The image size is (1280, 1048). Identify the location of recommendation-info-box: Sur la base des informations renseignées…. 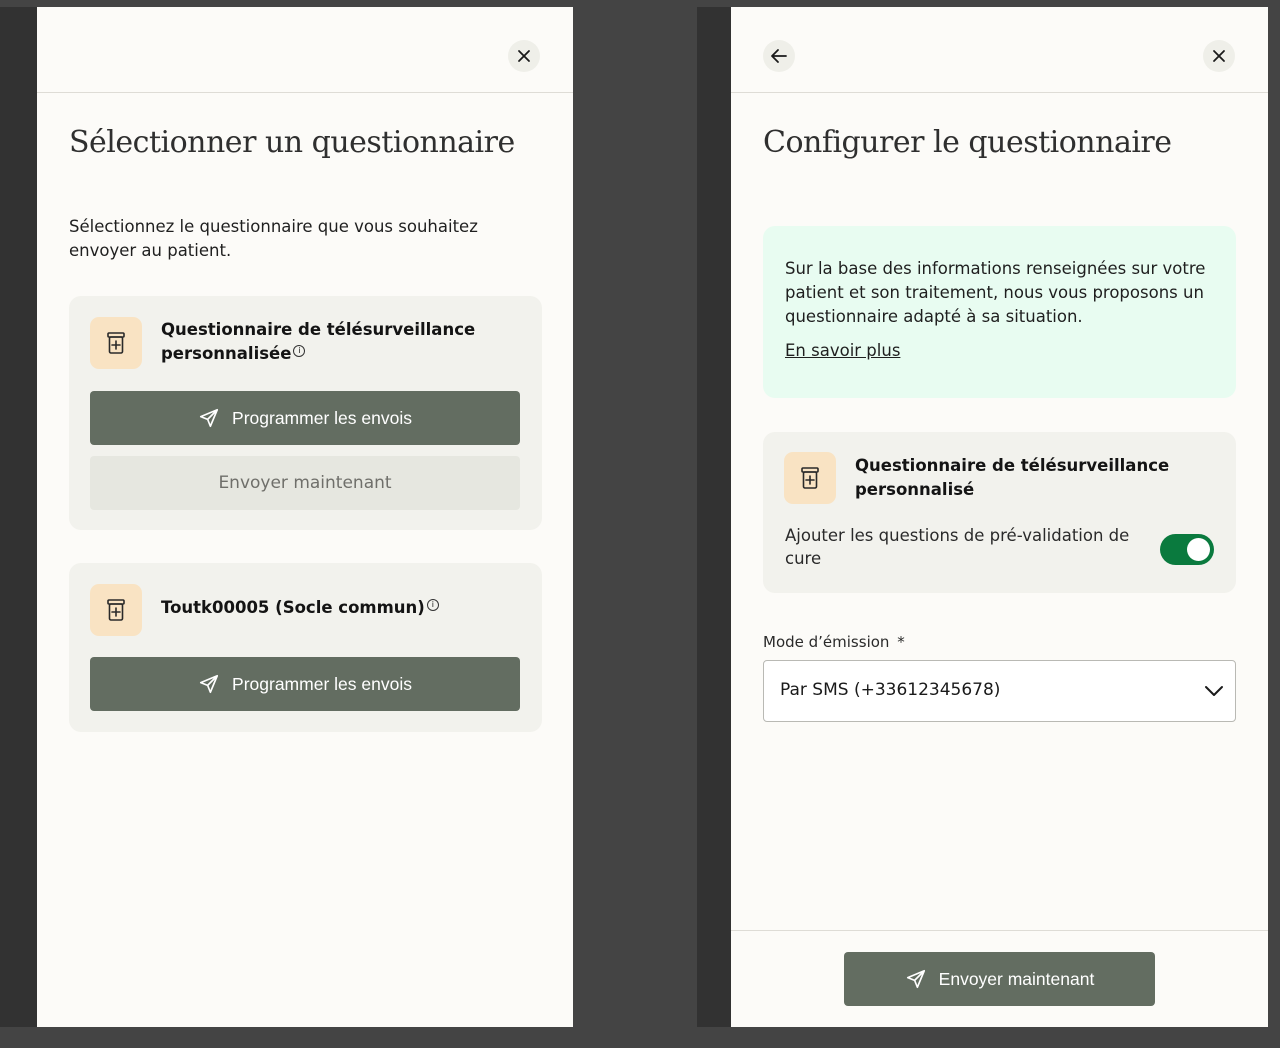
(999, 312).